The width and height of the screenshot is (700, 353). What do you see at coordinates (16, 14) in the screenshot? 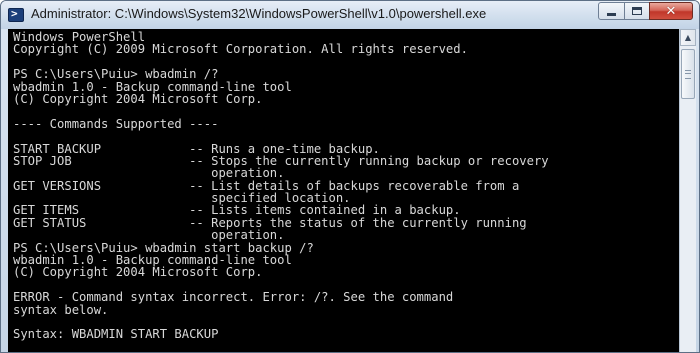
I see `powershell-icon: >` at bounding box center [16, 14].